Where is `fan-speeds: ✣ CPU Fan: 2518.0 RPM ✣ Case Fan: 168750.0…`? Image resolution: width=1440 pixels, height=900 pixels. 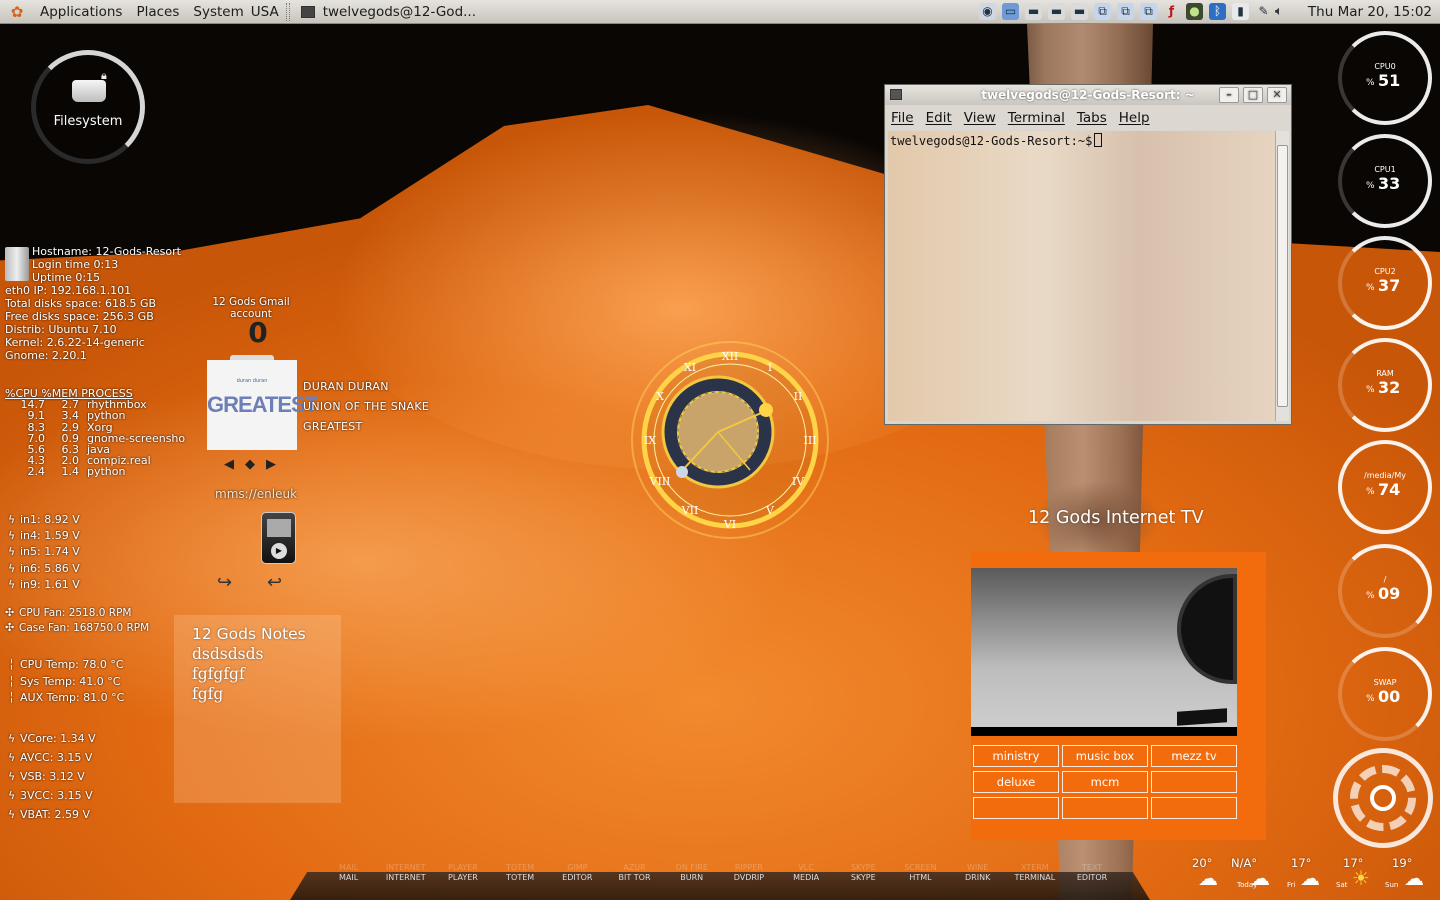 fan-speeds: ✣ CPU Fan: 2518.0 RPM ✣ Case Fan: 168750.0… is located at coordinates (77, 620).